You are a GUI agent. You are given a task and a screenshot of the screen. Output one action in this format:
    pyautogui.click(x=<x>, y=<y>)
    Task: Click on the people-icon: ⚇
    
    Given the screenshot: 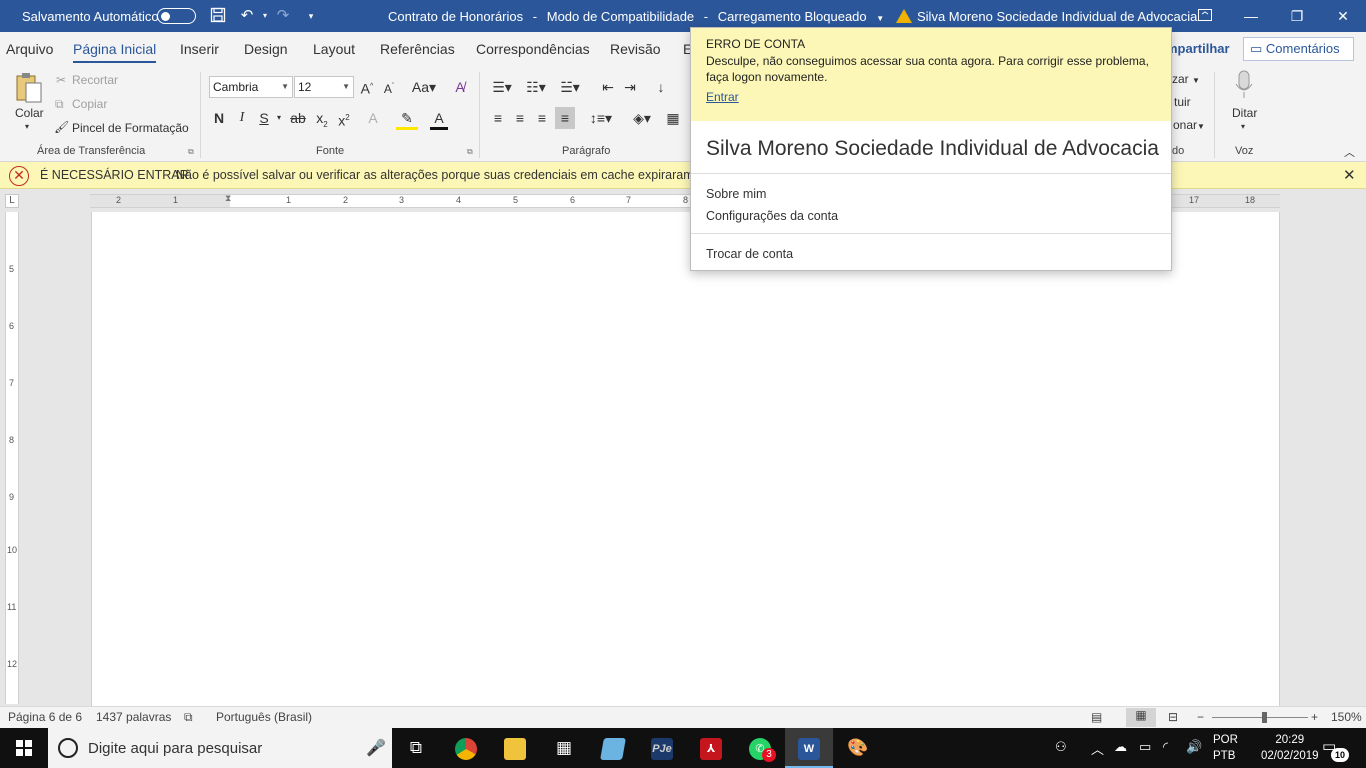 What is the action you would take?
    pyautogui.click(x=1061, y=747)
    